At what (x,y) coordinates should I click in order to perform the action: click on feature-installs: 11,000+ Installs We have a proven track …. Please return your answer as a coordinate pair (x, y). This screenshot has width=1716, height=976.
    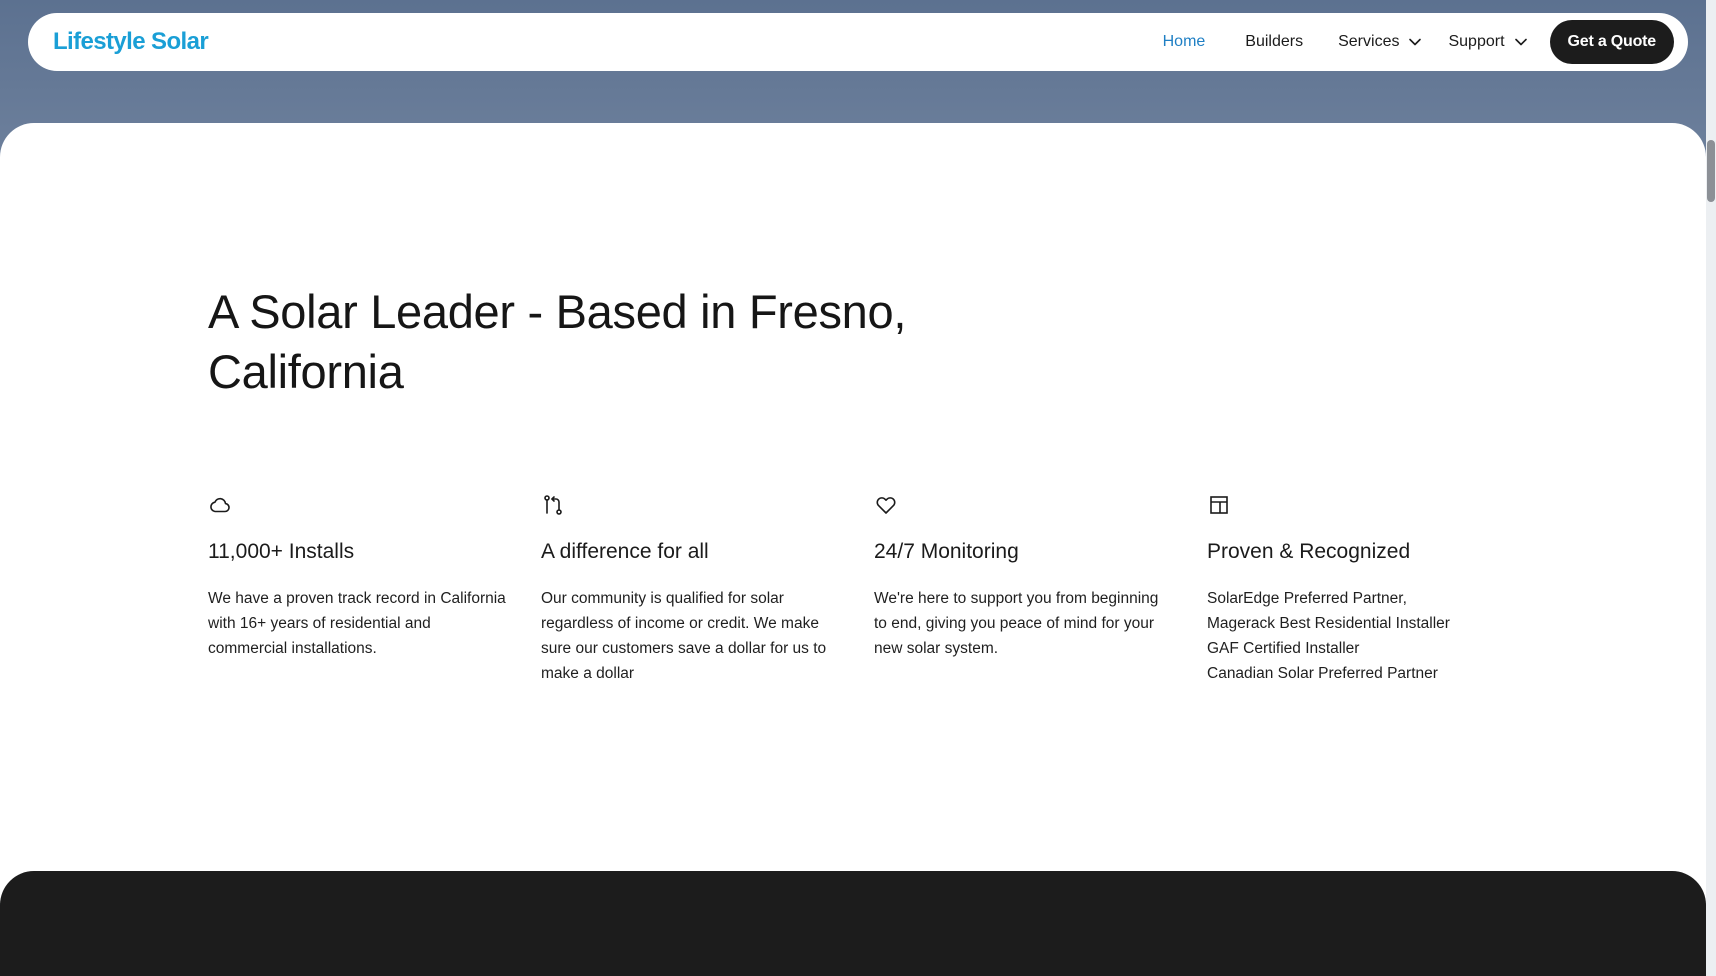
    Looking at the image, I should click on (358, 577).